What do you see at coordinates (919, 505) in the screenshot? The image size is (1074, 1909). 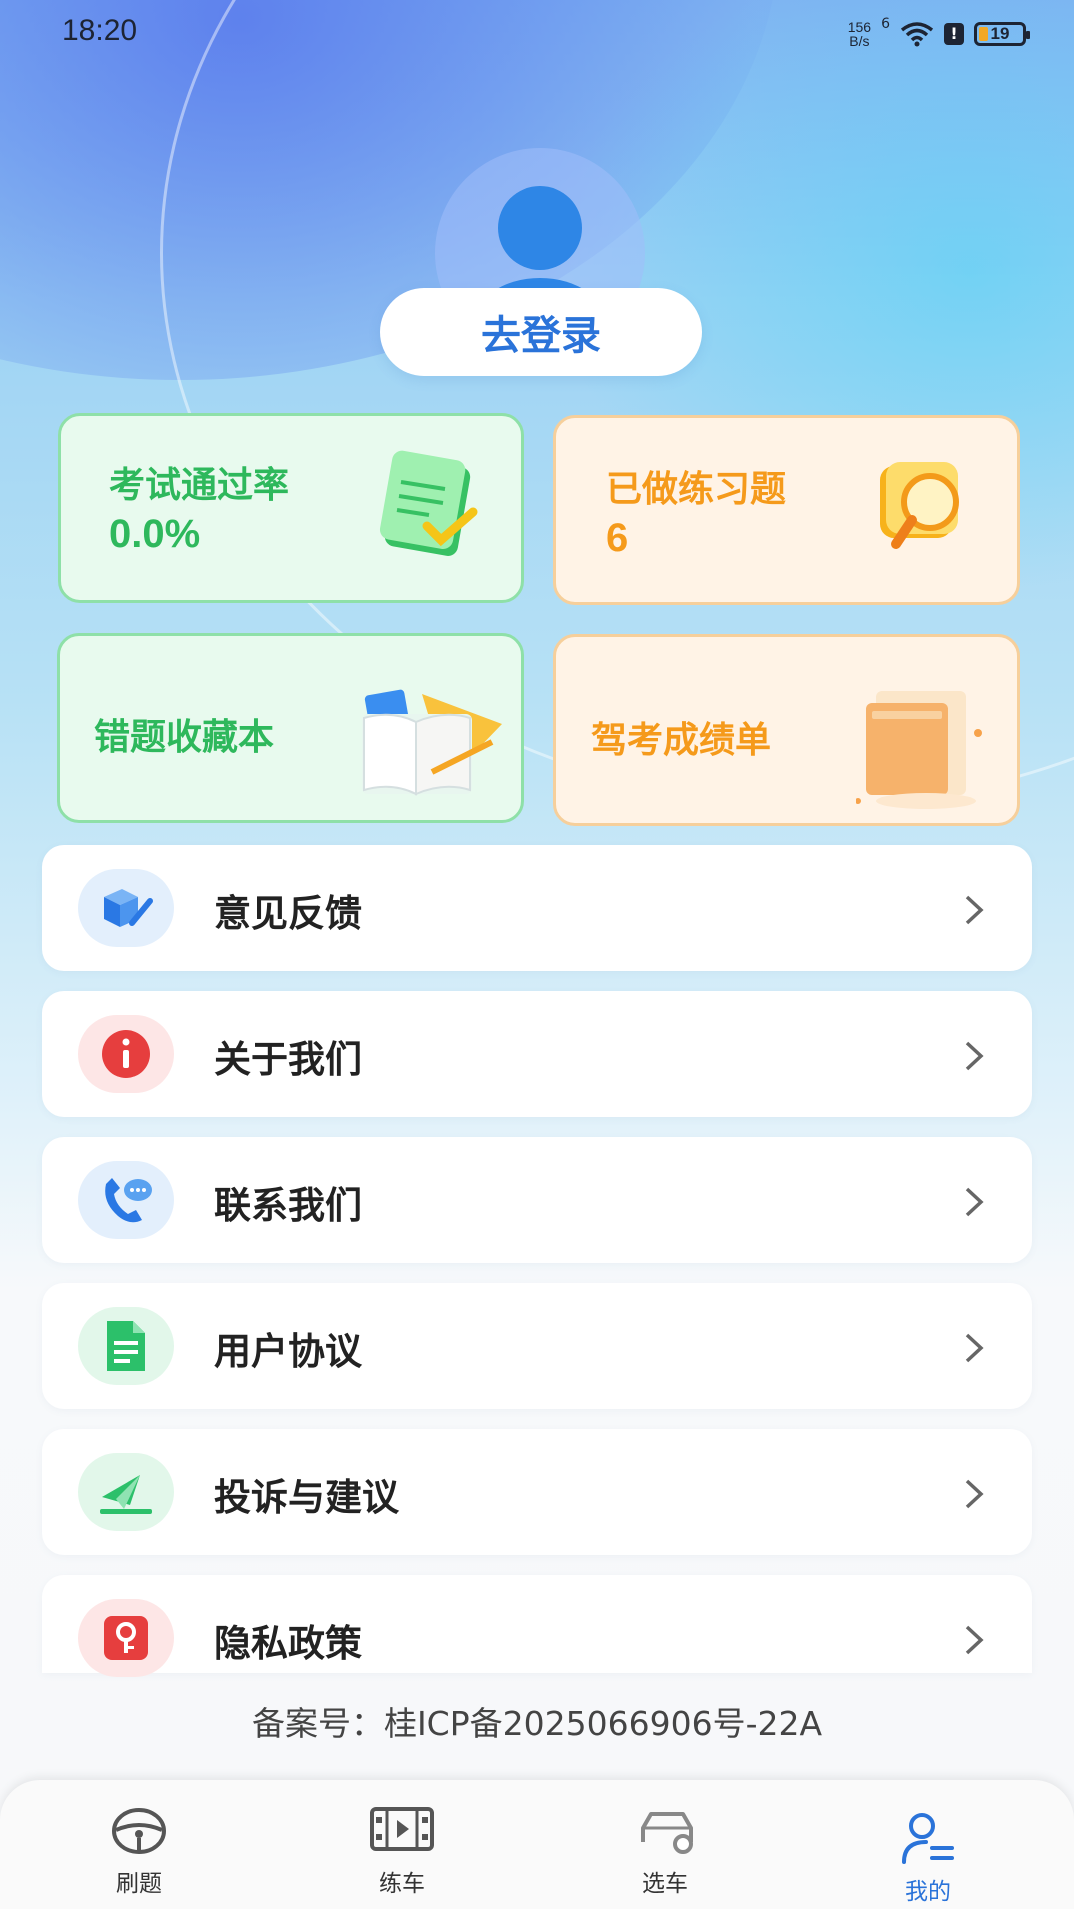 I see `coin-search-icon` at bounding box center [919, 505].